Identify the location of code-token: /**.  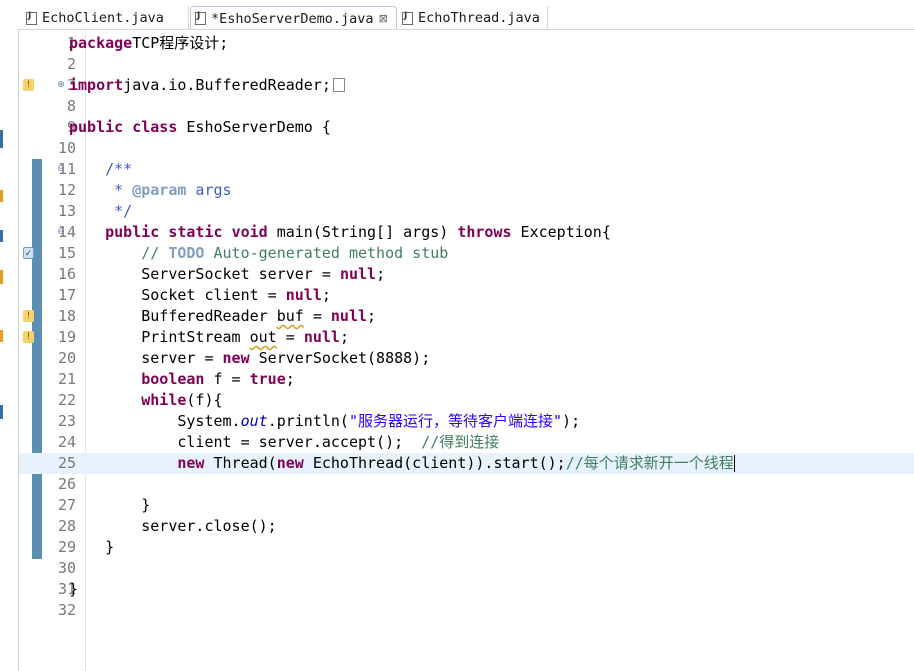
(119, 169).